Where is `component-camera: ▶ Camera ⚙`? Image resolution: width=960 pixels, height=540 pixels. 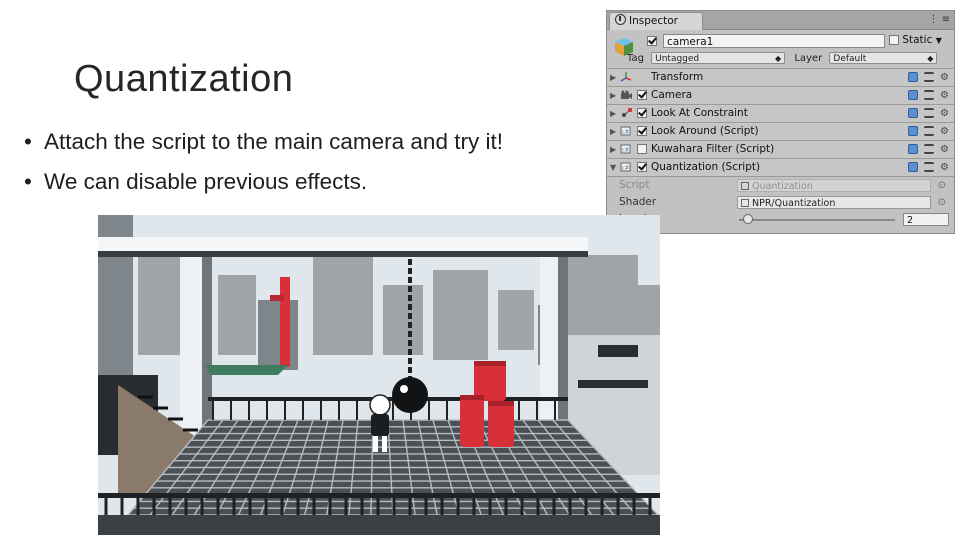 component-camera: ▶ Camera ⚙ is located at coordinates (780, 96).